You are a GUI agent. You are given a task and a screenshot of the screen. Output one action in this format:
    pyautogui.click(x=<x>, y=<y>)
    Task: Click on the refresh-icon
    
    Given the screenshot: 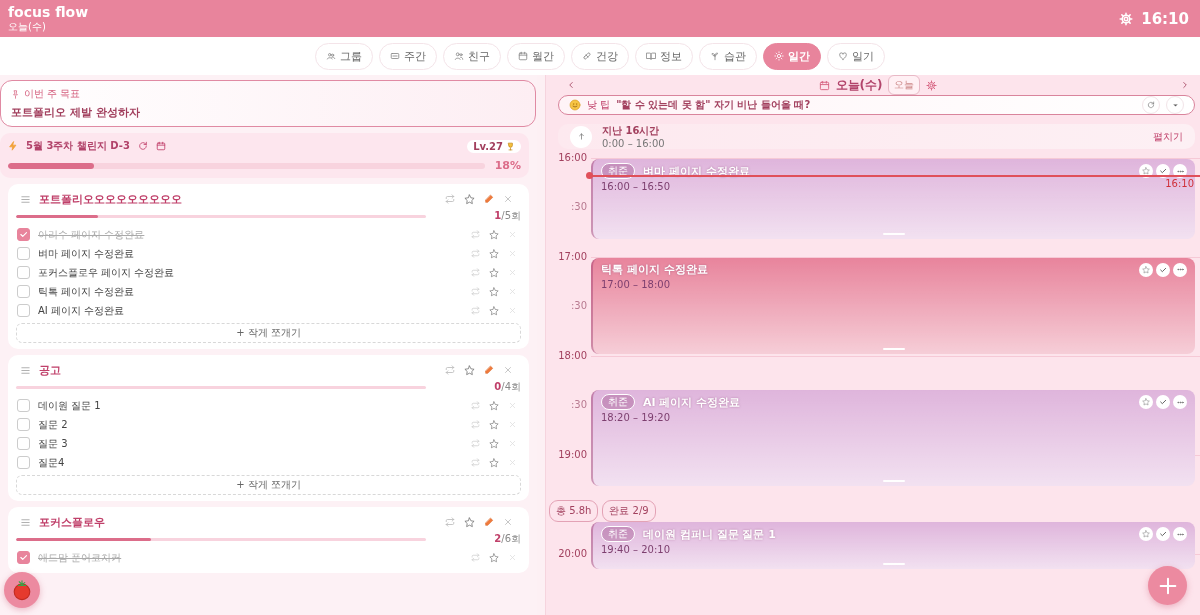 What is the action you would take?
    pyautogui.click(x=142, y=146)
    